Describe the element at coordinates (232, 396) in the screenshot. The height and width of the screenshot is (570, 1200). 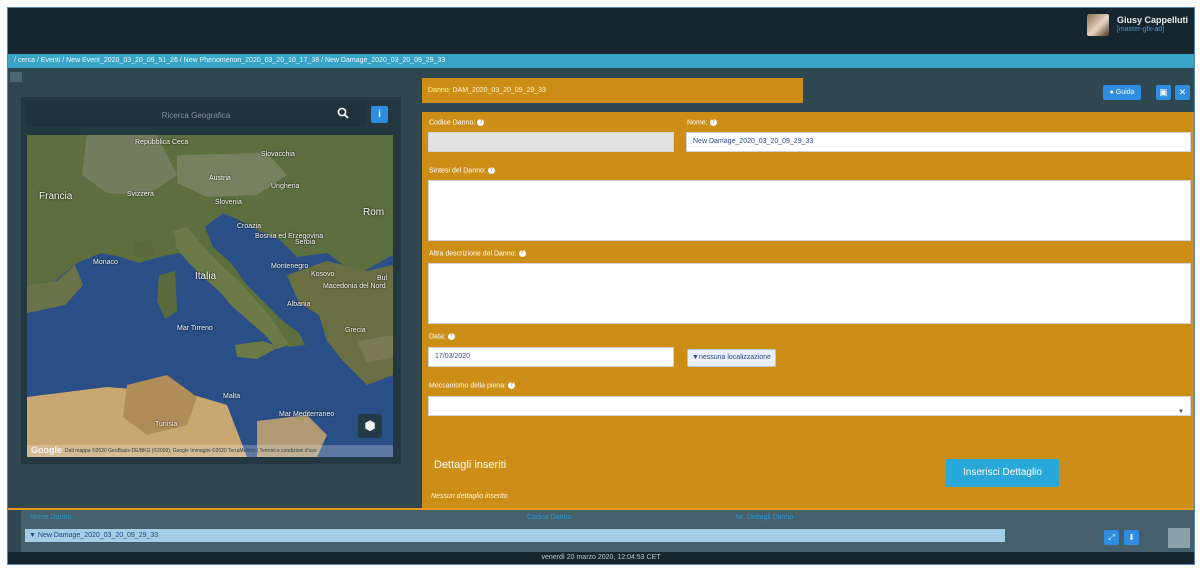
I see `map-label-malta: Malta` at that location.